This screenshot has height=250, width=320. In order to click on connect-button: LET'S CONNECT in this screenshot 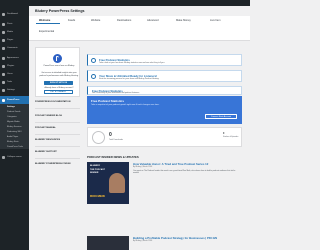, I will do `click(58, 92)`.